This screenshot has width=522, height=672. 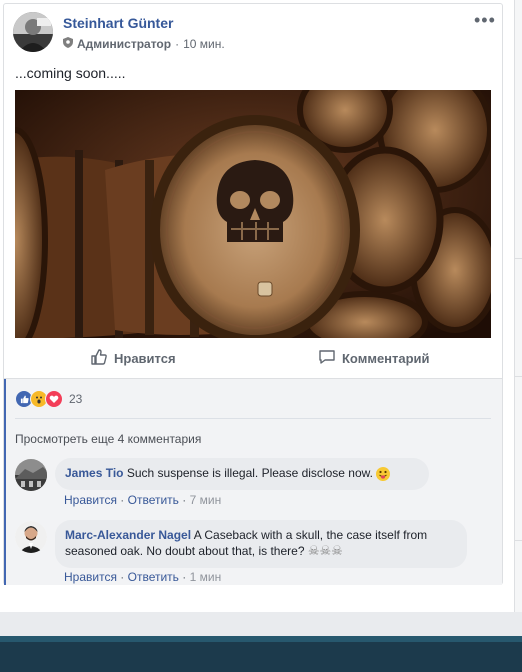 What do you see at coordinates (518, 306) in the screenshot?
I see `right-sidebar-edge` at bounding box center [518, 306].